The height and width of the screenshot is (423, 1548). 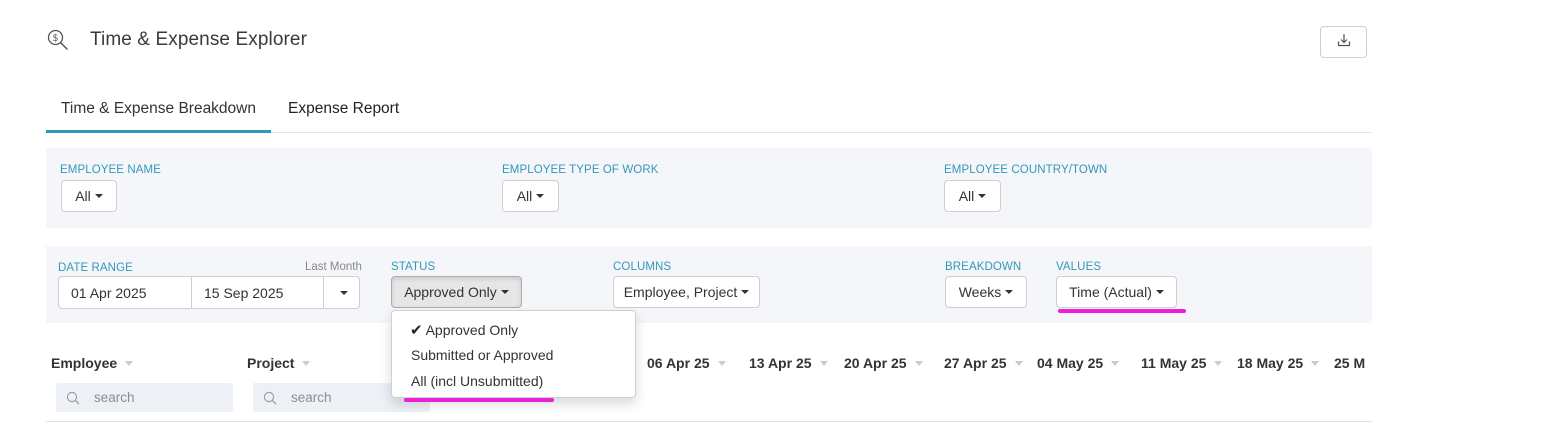 I want to click on date-range-picker: 01 Apr 2025 15 Sep 2025, so click(x=209, y=292).